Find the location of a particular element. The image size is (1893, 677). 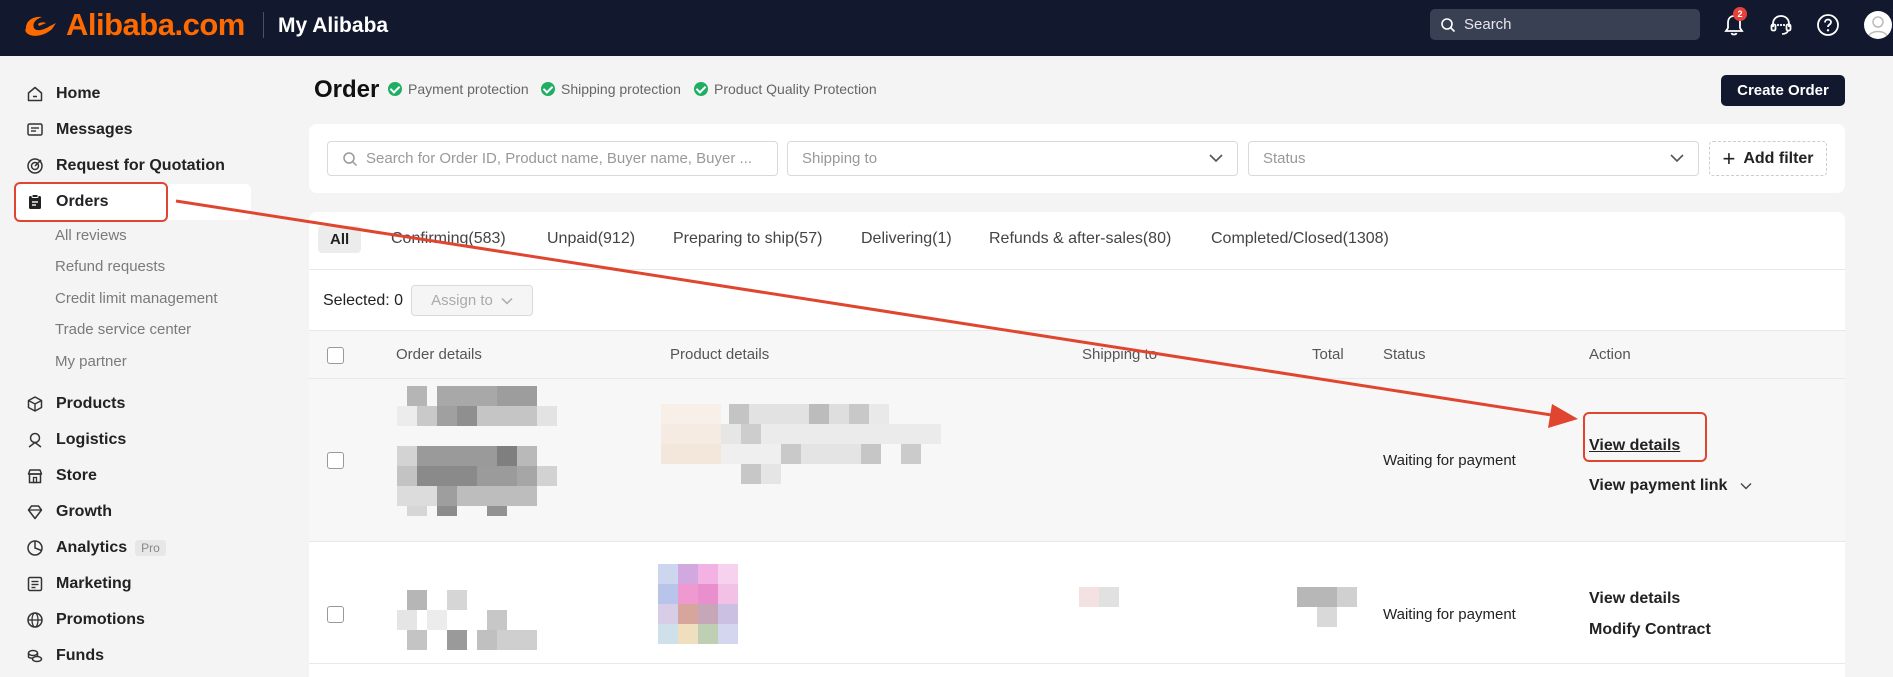

store-icon is located at coordinates (35, 476).